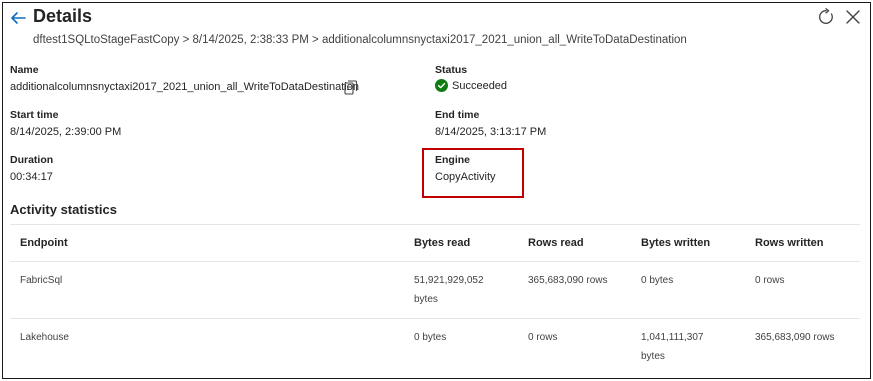 This screenshot has height=381, width=873. What do you see at coordinates (63, 209) in the screenshot?
I see `activity-statistics-heading: Activity statistics` at bounding box center [63, 209].